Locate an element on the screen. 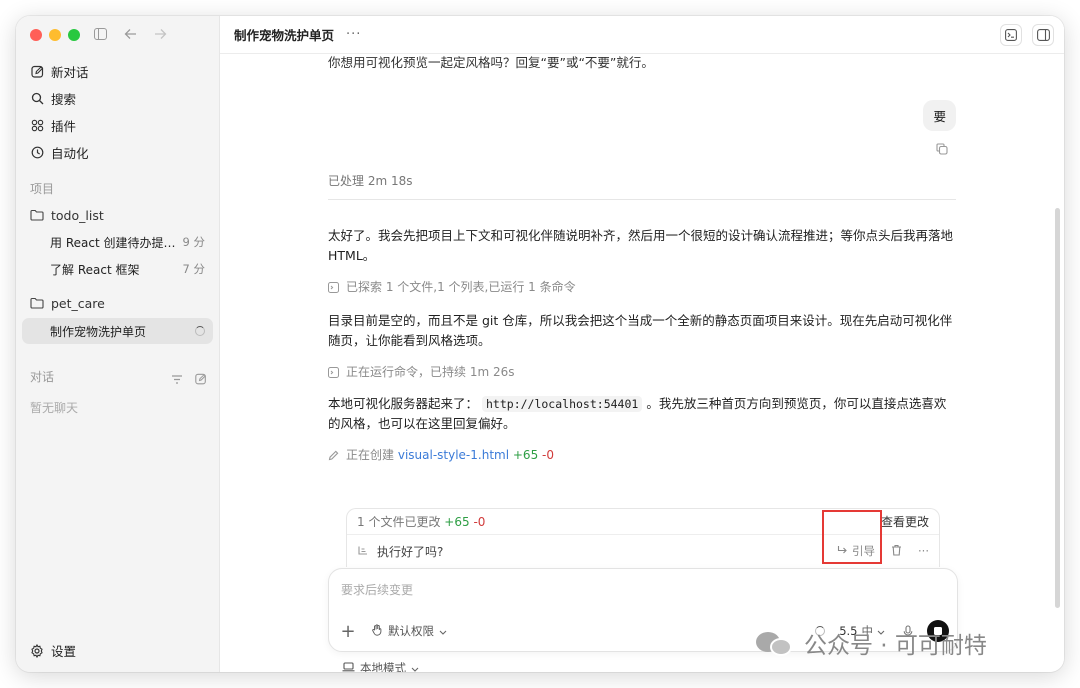 The height and width of the screenshot is (688, 1080). watermark: 公众号 · 可可耐特 is located at coordinates (871, 643).